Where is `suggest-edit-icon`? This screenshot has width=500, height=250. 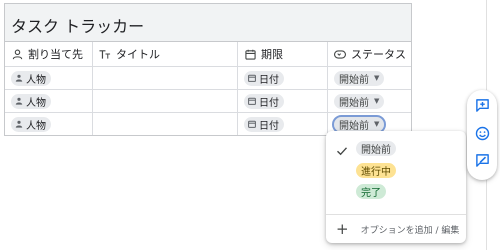
suggest-edit-icon is located at coordinates (482, 162).